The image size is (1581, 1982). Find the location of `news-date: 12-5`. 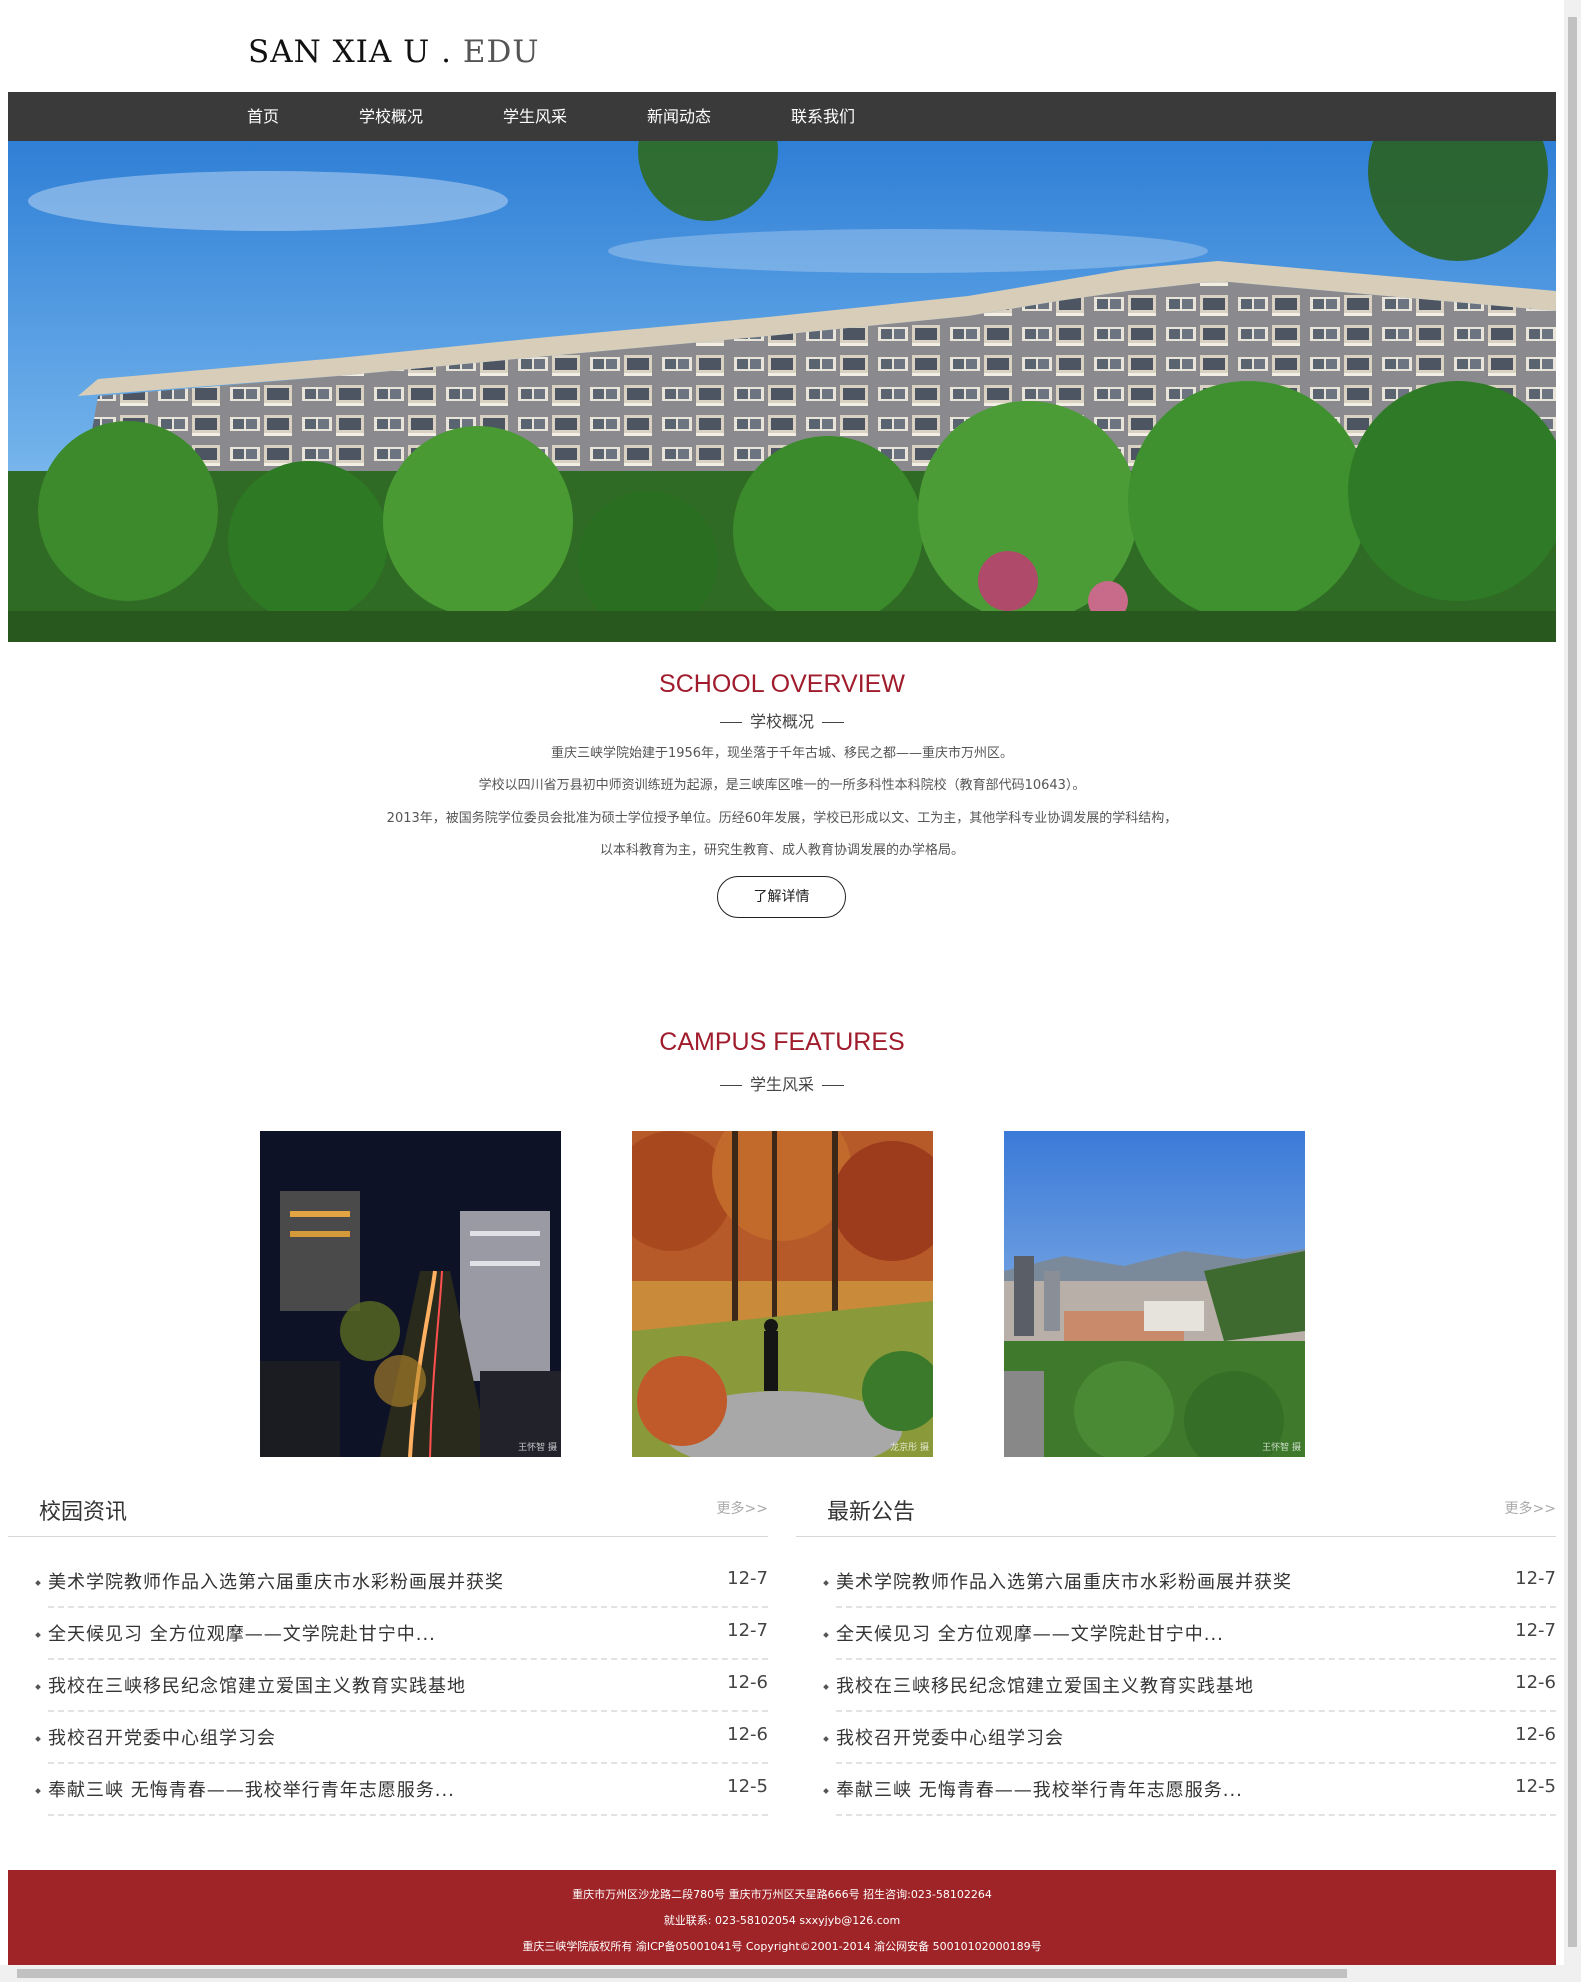

news-date: 12-5 is located at coordinates (747, 1786).